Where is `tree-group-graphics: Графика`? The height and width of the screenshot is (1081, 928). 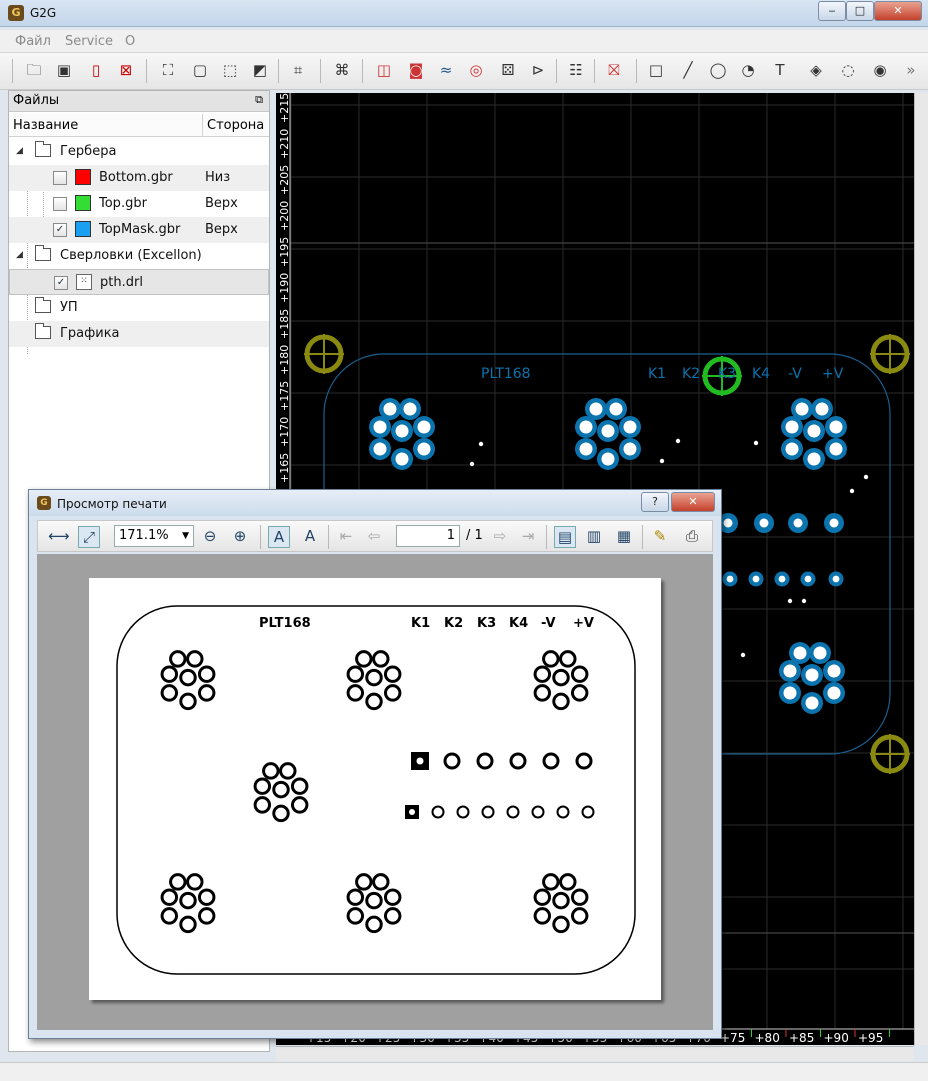
tree-group-graphics: Графика is located at coordinates (139, 334).